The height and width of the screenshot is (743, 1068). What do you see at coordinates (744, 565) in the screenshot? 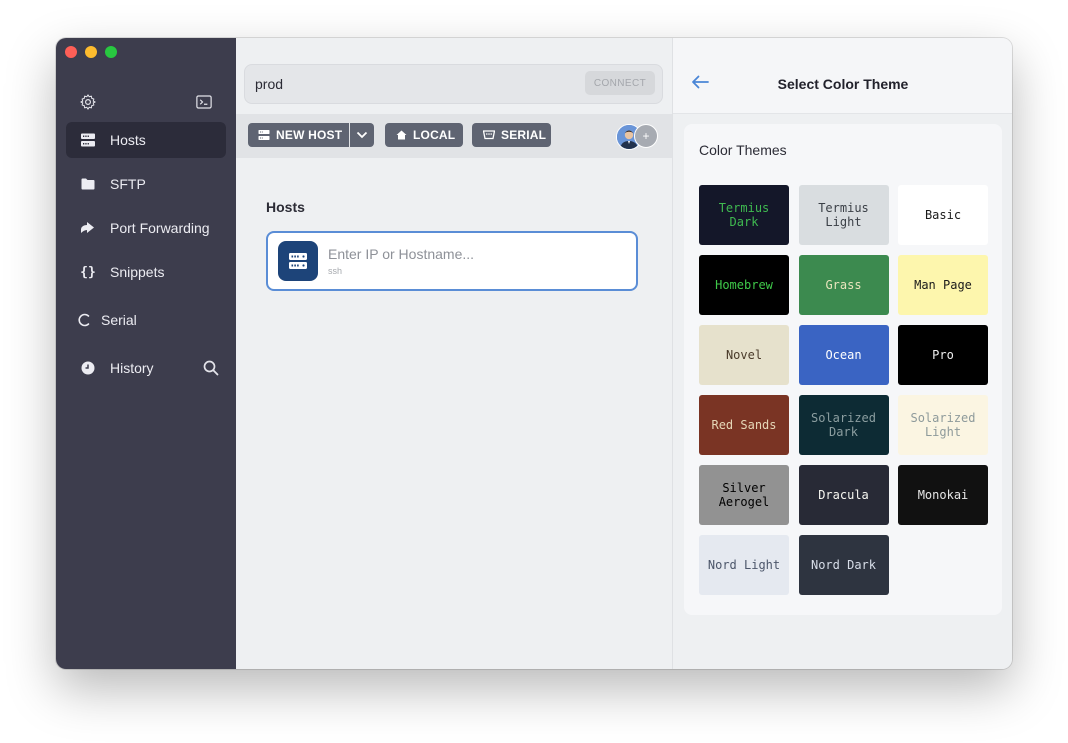
I see `theme-tile-nord-light: Nord Light` at bounding box center [744, 565].